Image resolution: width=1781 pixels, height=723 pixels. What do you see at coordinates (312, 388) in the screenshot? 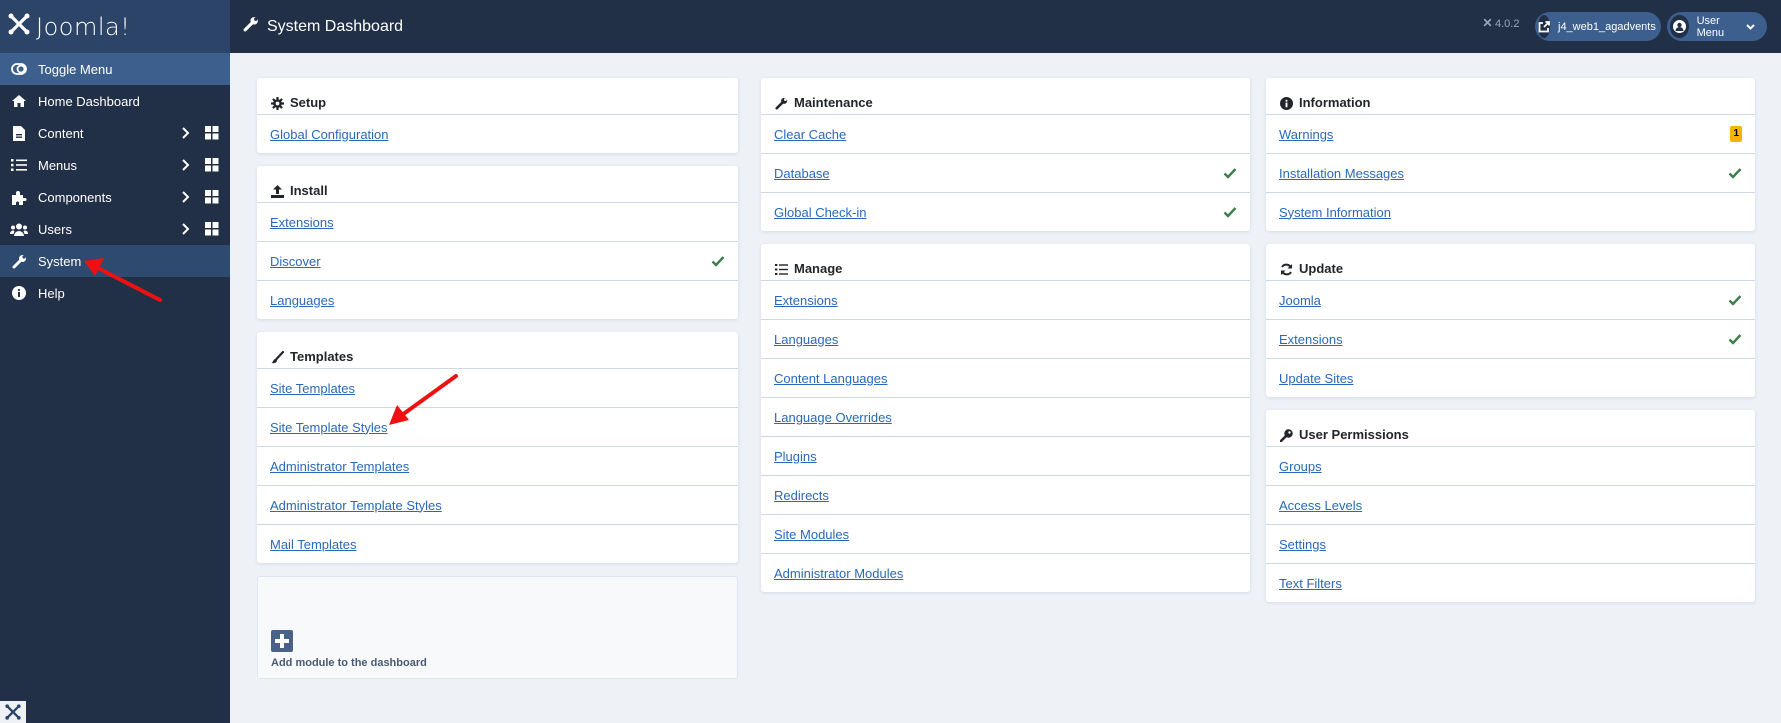
I see `link-site-templates: Site Templates` at bounding box center [312, 388].